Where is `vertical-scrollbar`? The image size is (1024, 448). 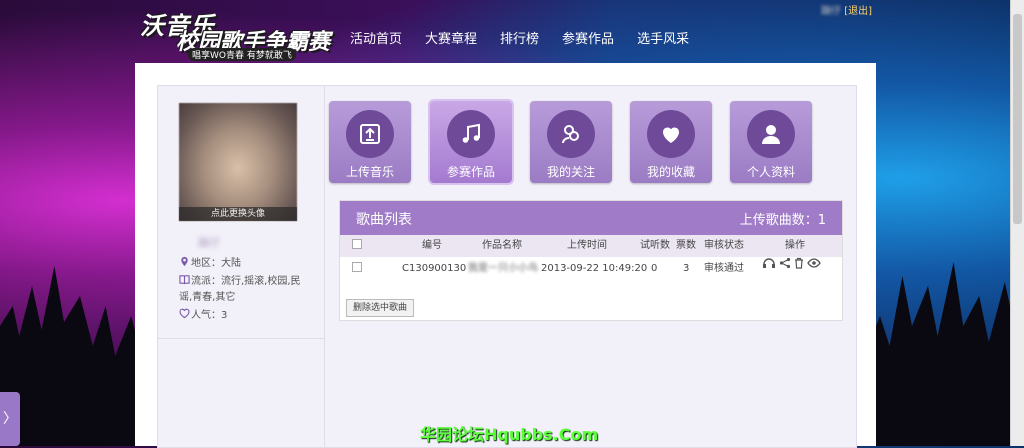
vertical-scrollbar is located at coordinates (1017, 223).